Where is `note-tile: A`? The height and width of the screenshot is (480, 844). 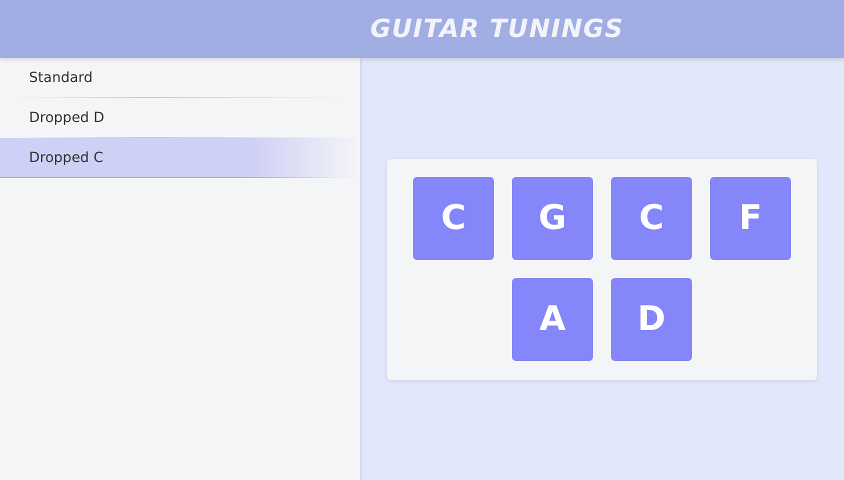 note-tile: A is located at coordinates (552, 319).